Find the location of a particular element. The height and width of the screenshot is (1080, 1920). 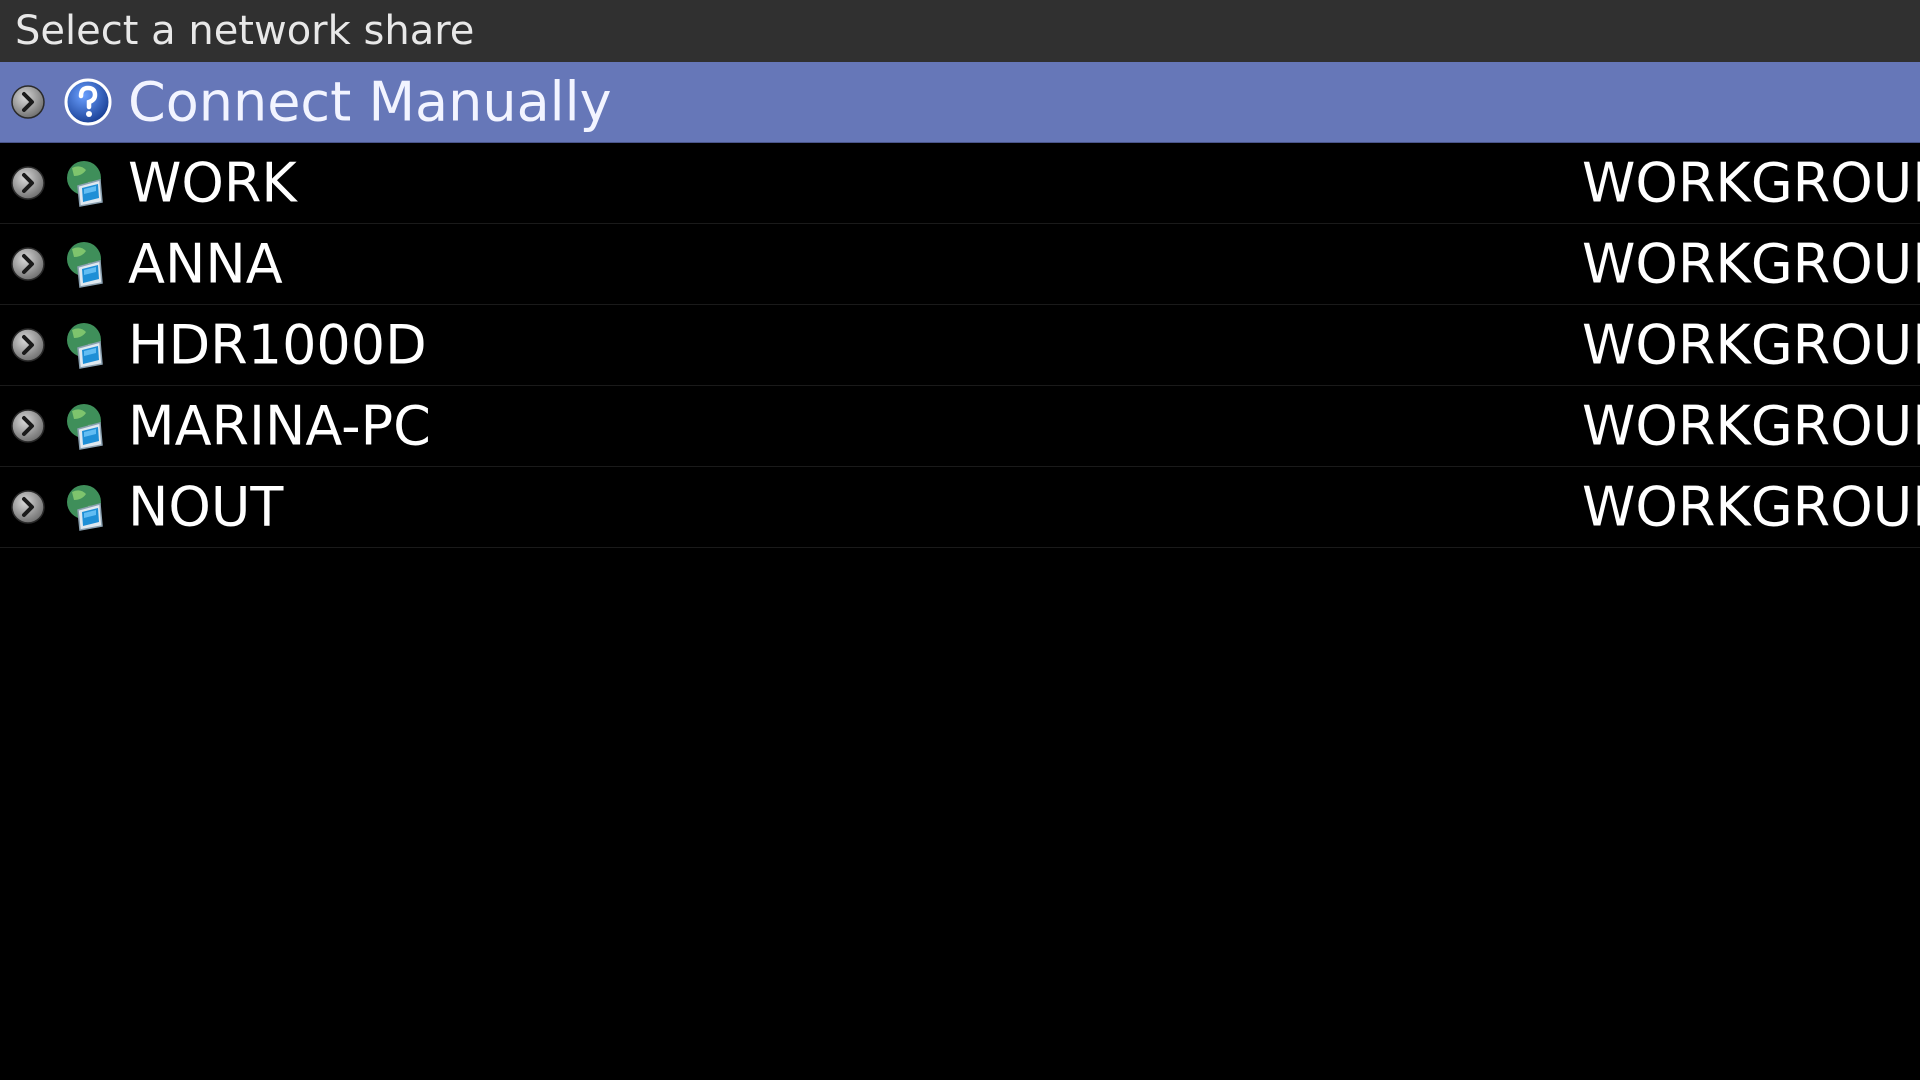

share-name: MARINA-PC is located at coordinates (279, 426).